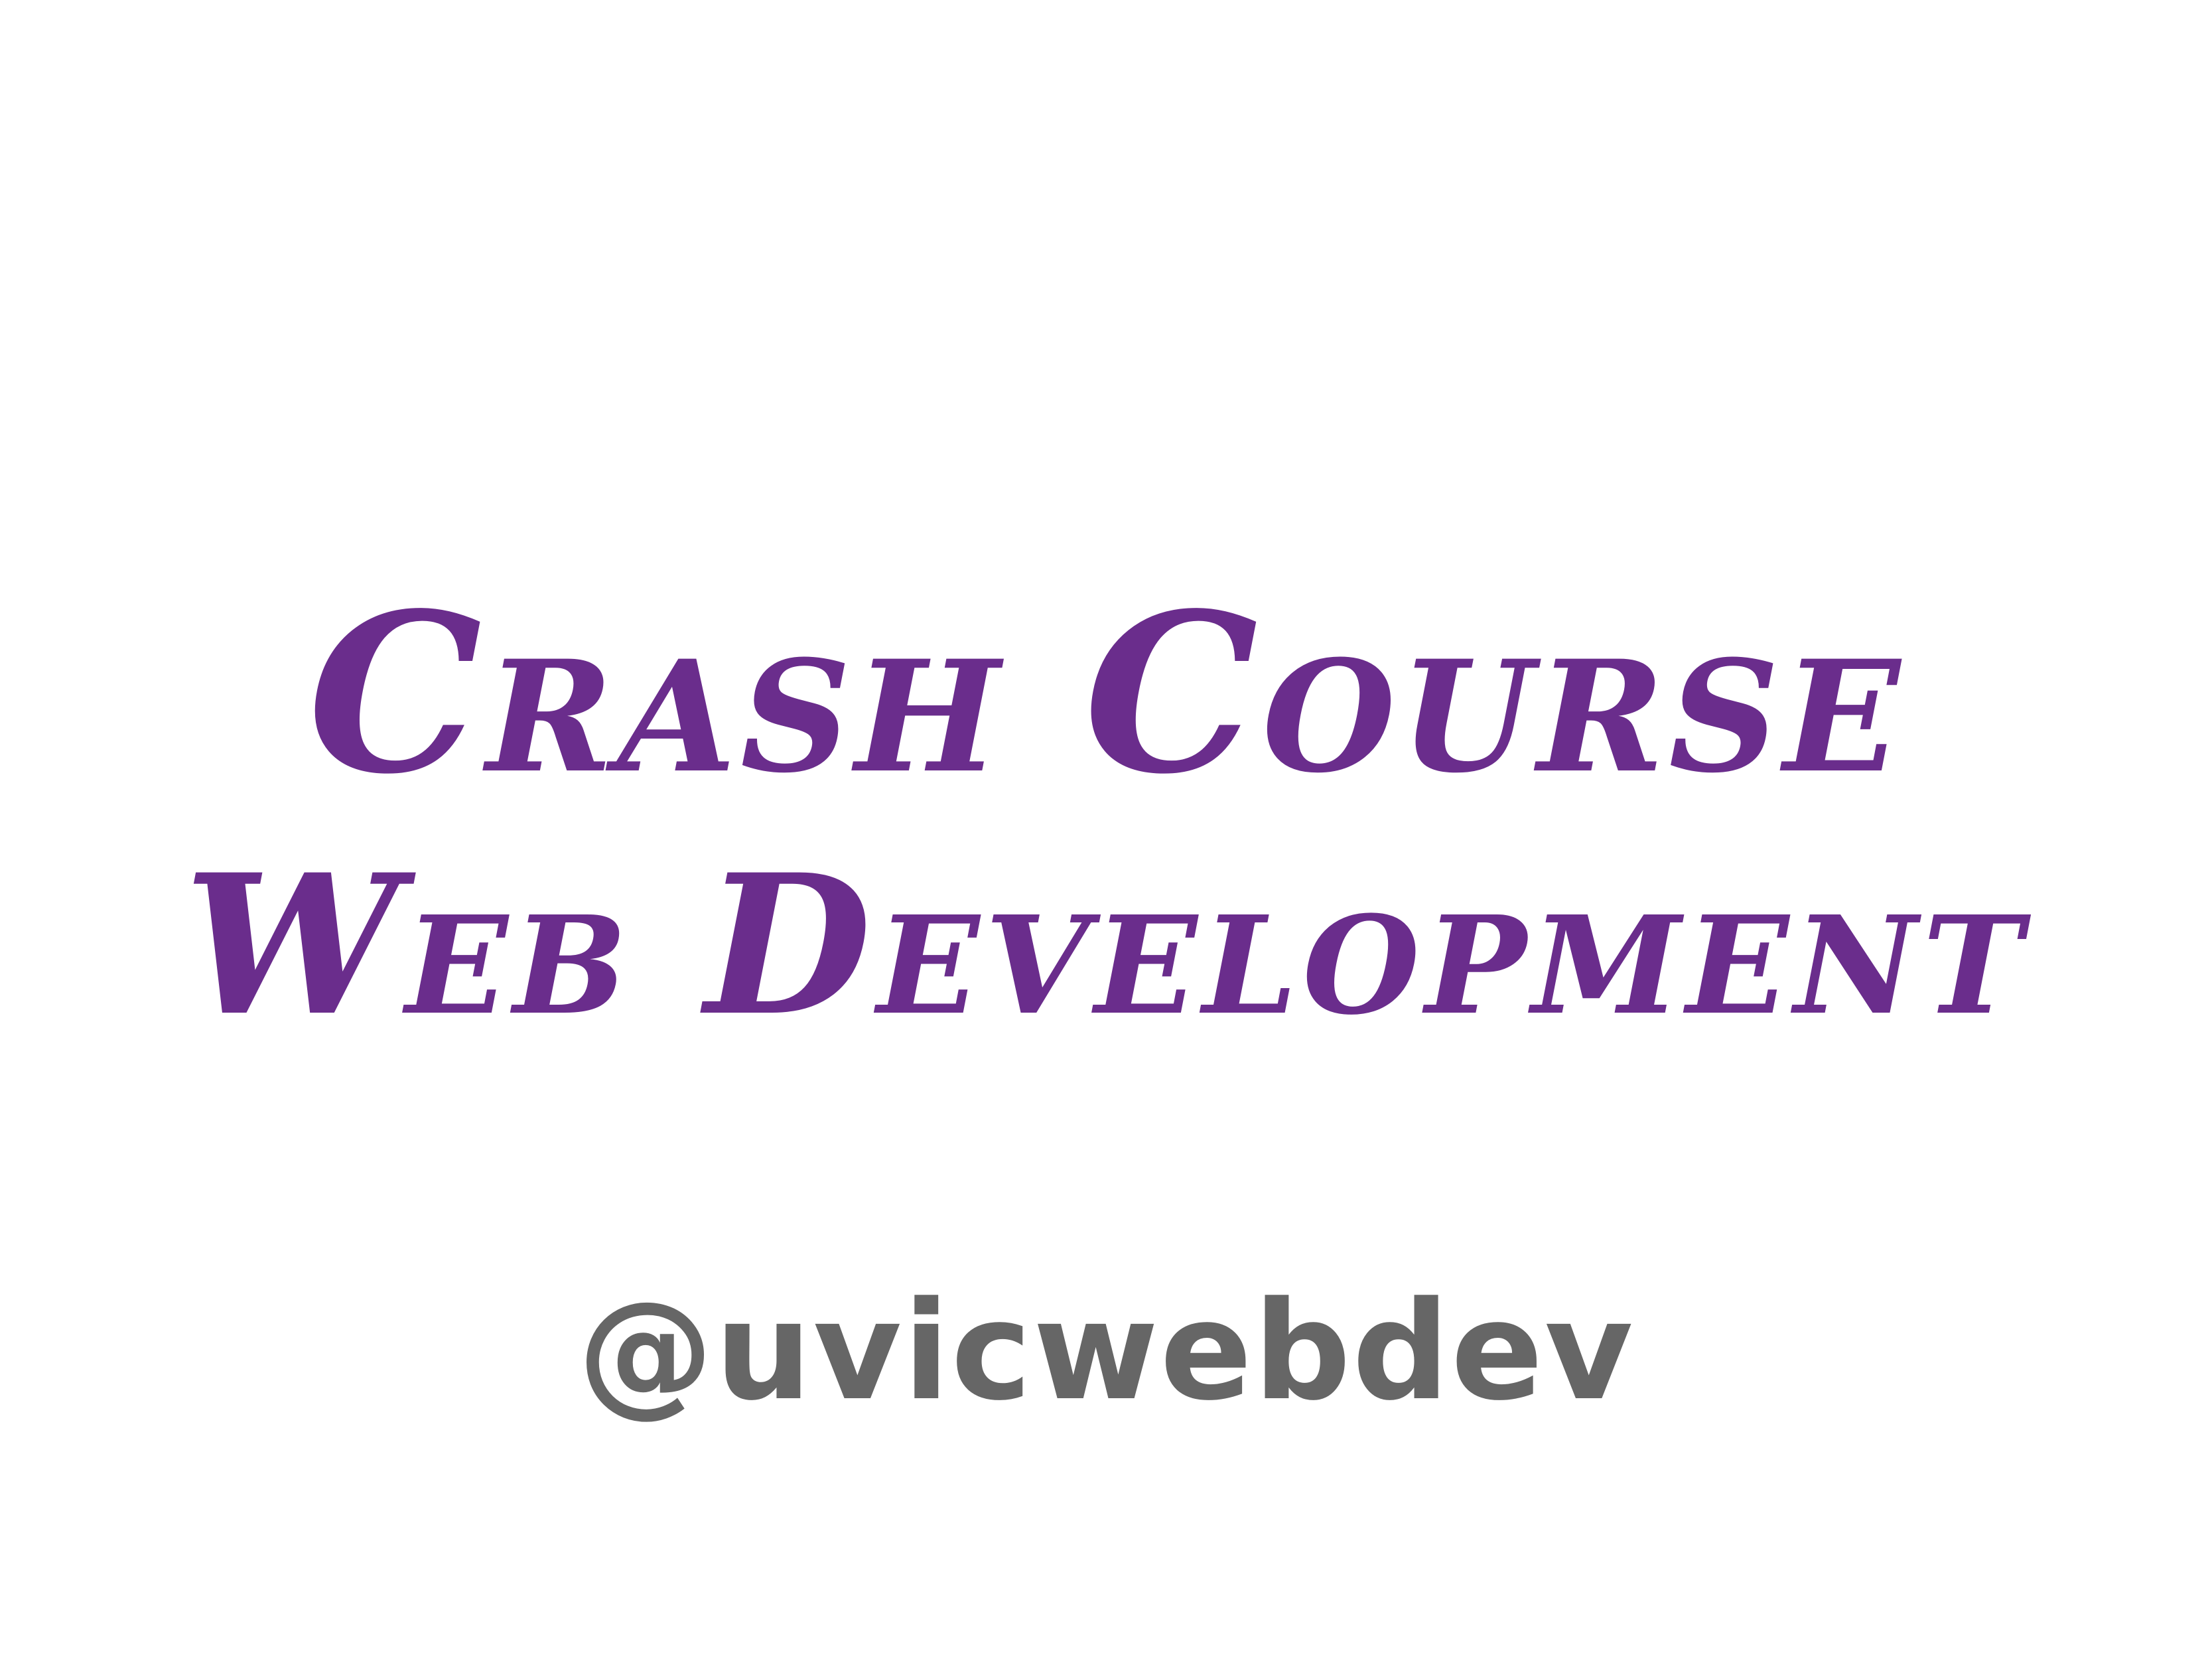 This screenshot has width=2212, height=1659. I want to click on social-handle: @uvicwebdev, so click(1106, 1352).